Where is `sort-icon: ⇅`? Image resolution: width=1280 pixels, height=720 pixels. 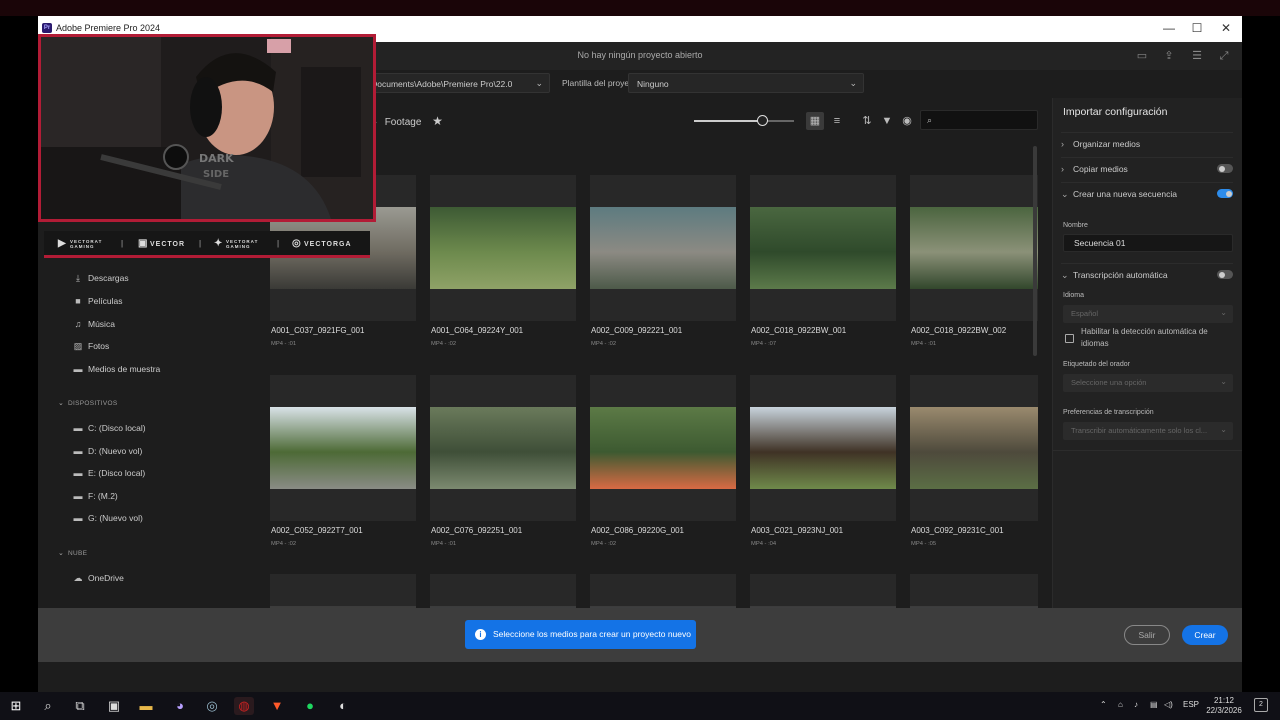
sort-icon: ⇅ is located at coordinates (867, 121).